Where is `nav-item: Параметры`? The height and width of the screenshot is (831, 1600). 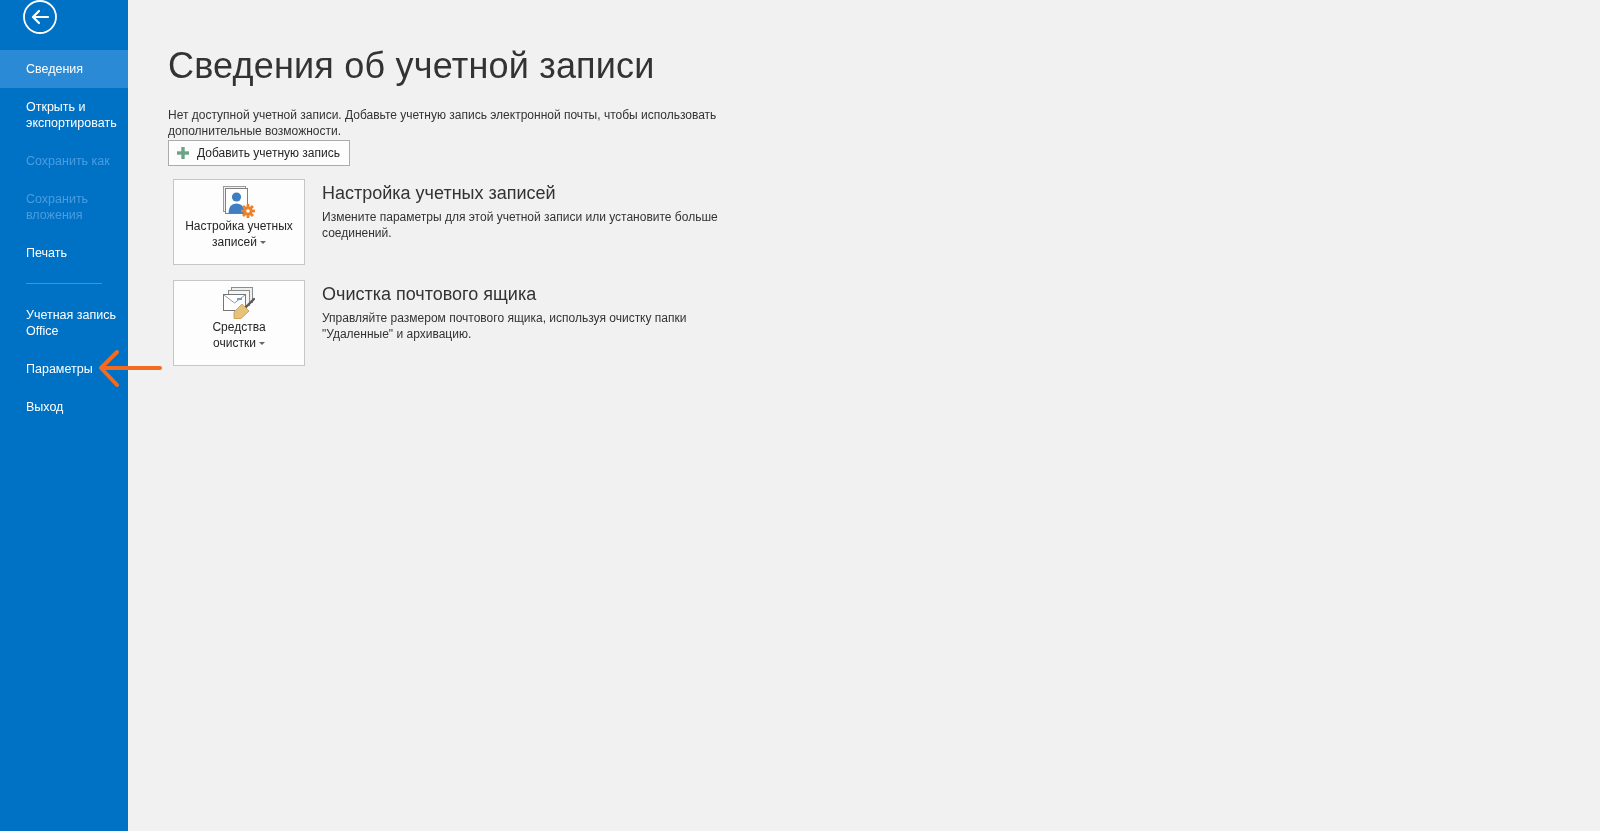 nav-item: Параметры is located at coordinates (64, 369).